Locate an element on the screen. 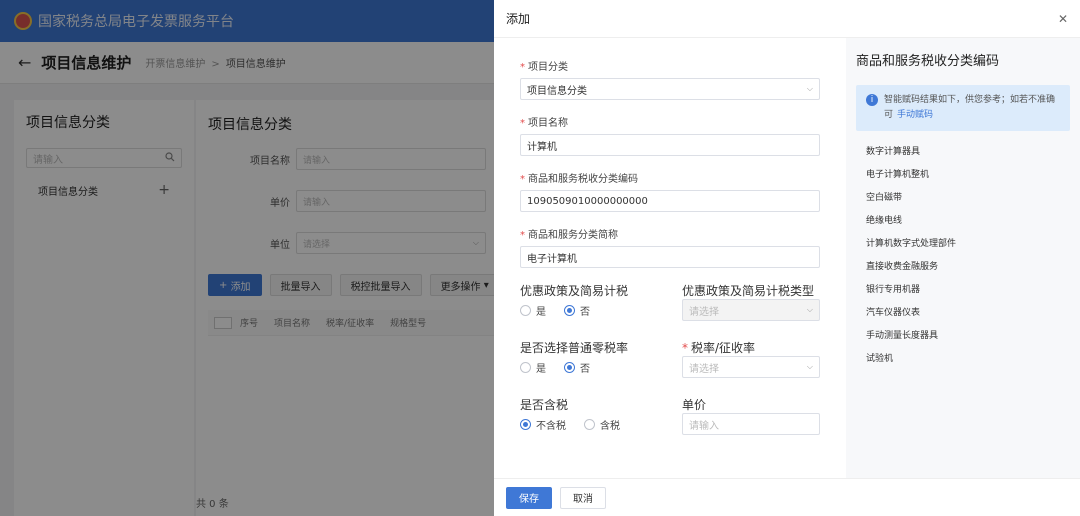  list-item: 试验机 is located at coordinates (963, 359).